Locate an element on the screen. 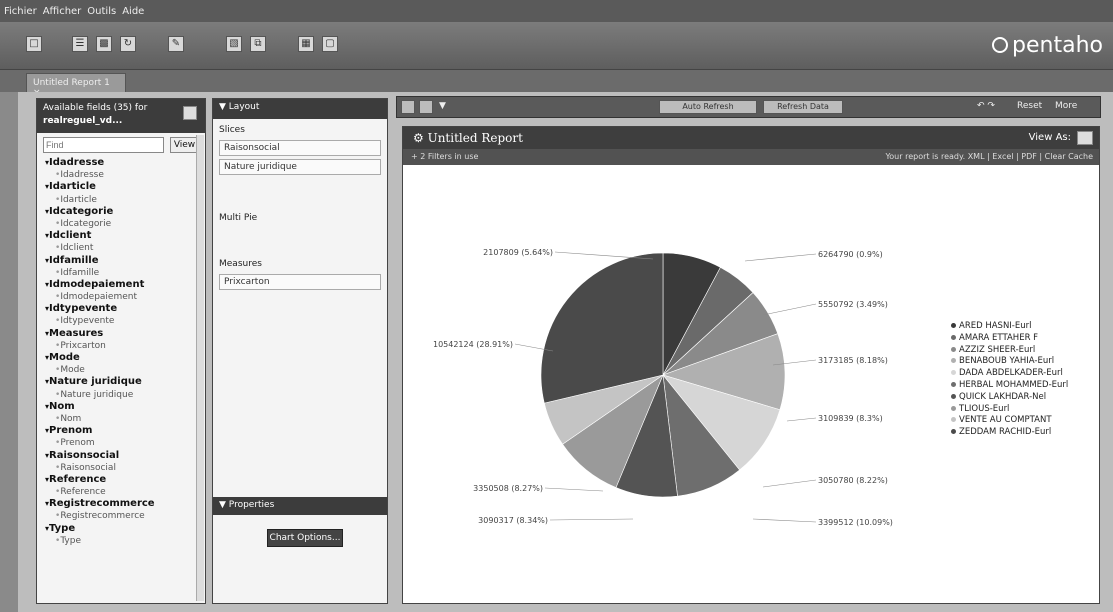  legend-item: AZZIZ SHEER-Eurl is located at coordinates (1009, 351).